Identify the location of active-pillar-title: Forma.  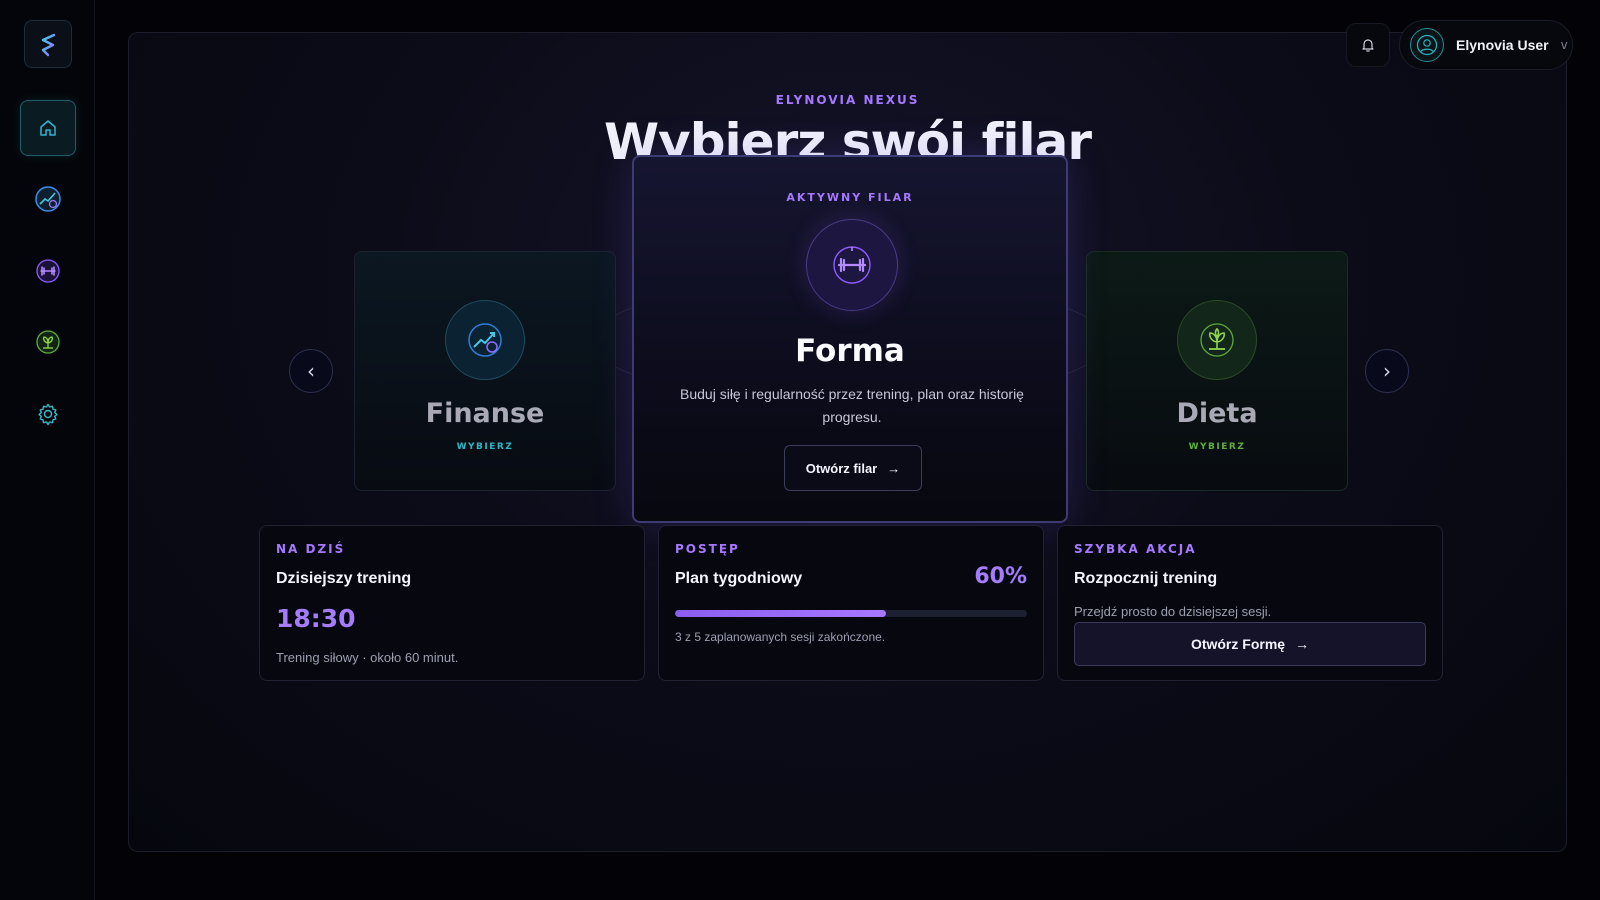
(850, 351).